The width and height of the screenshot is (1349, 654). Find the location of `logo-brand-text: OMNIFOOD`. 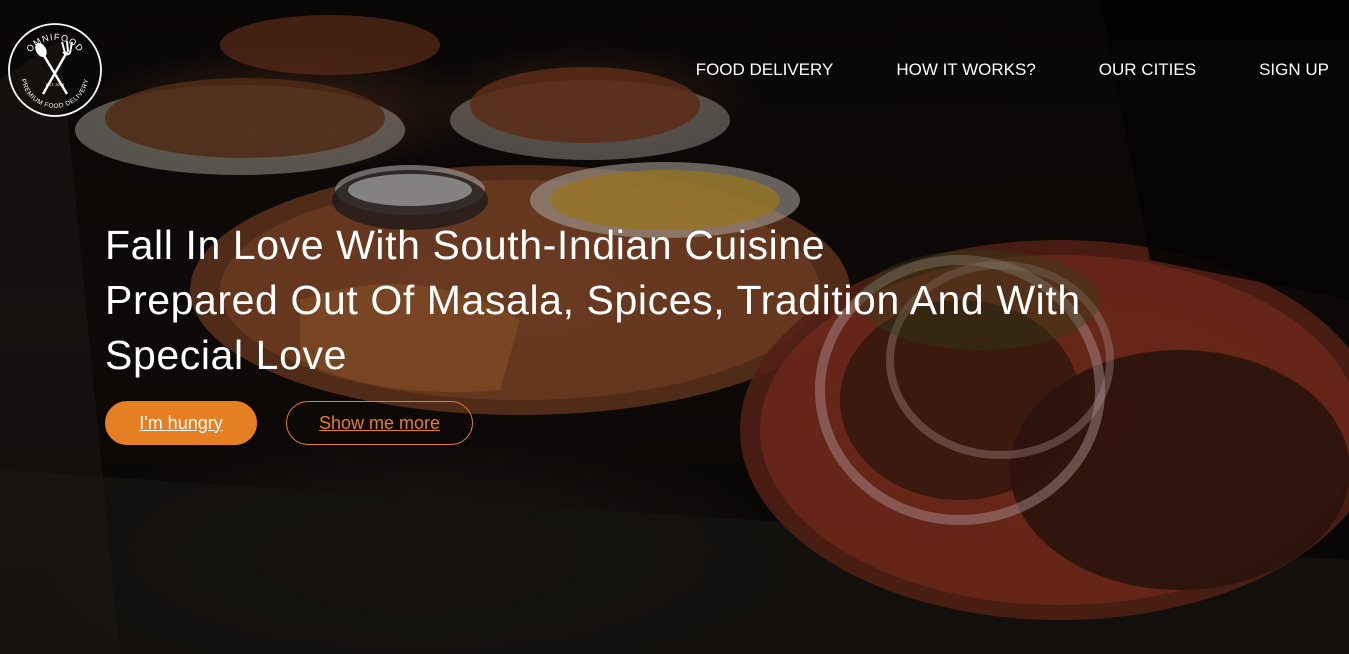

logo-brand-text: OMNIFOOD is located at coordinates (54, 43).